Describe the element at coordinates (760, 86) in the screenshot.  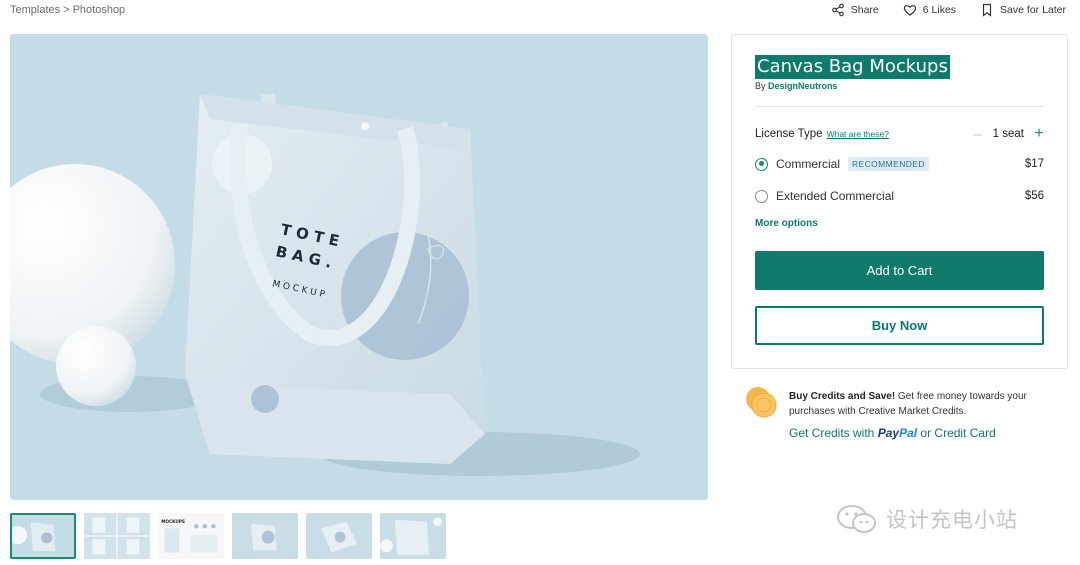
I see `byline-prefix: By` at that location.